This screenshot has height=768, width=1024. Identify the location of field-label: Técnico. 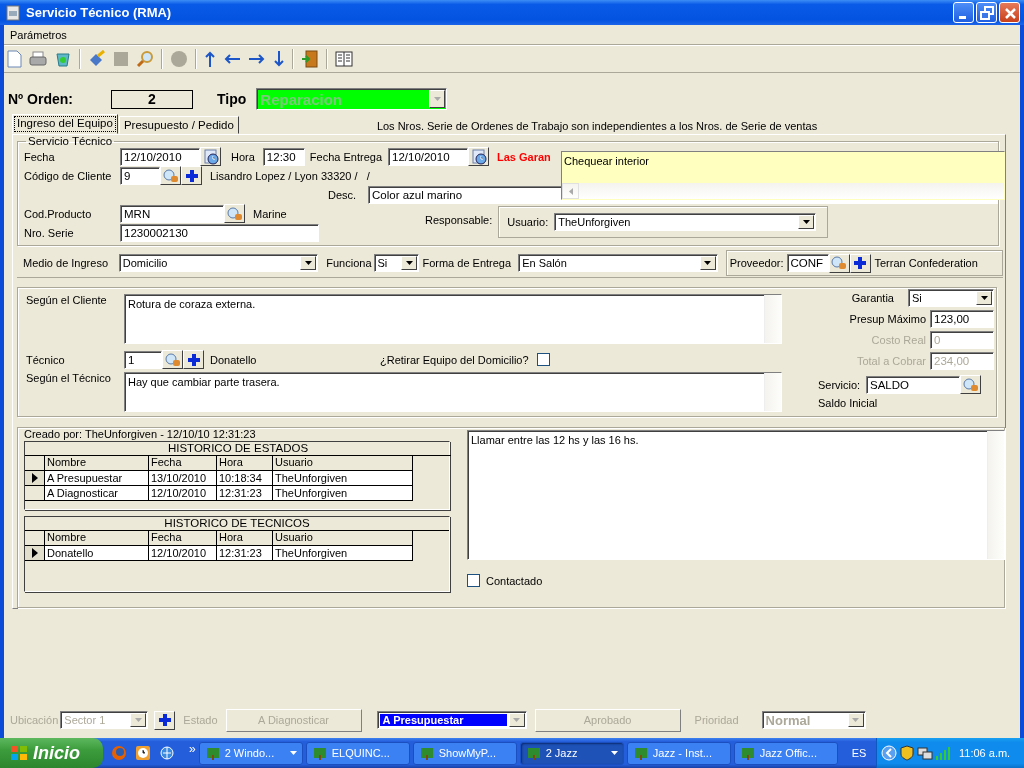
(46, 359).